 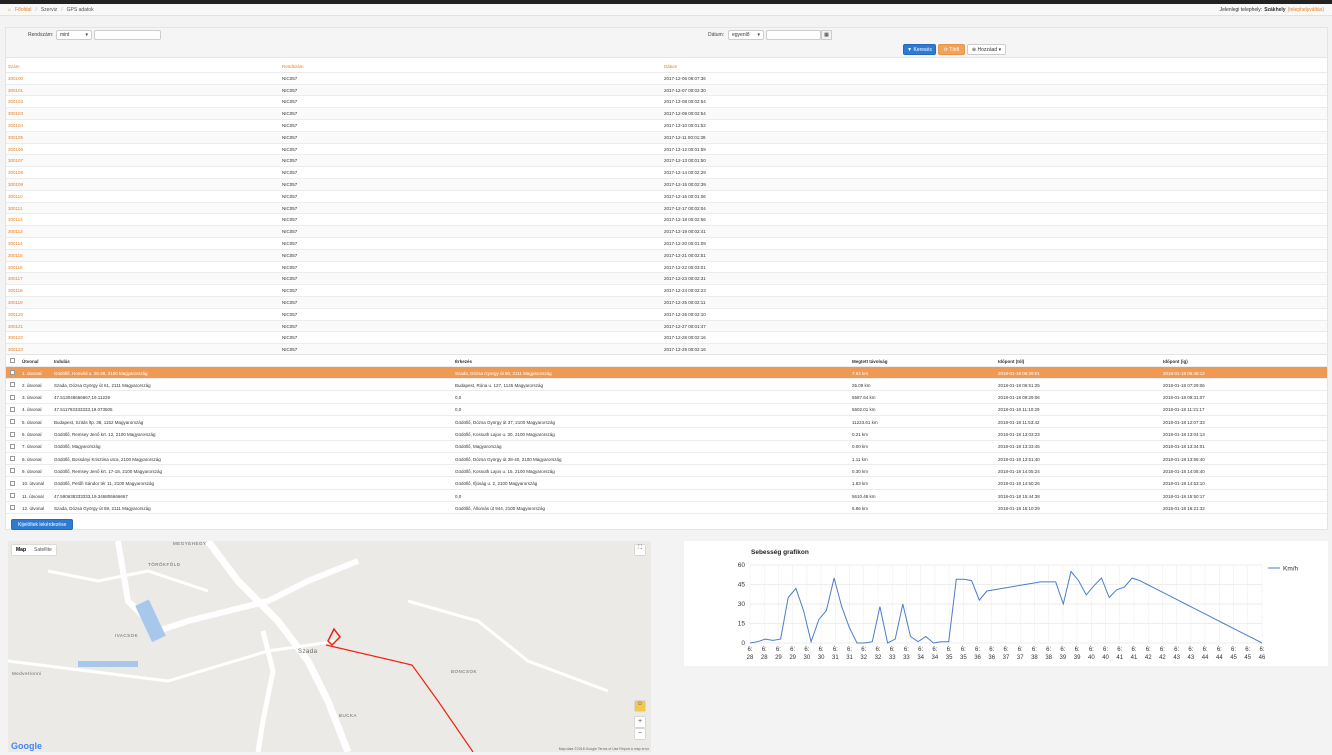 I want to click on cell-szam: 300102, so click(x=15, y=101).